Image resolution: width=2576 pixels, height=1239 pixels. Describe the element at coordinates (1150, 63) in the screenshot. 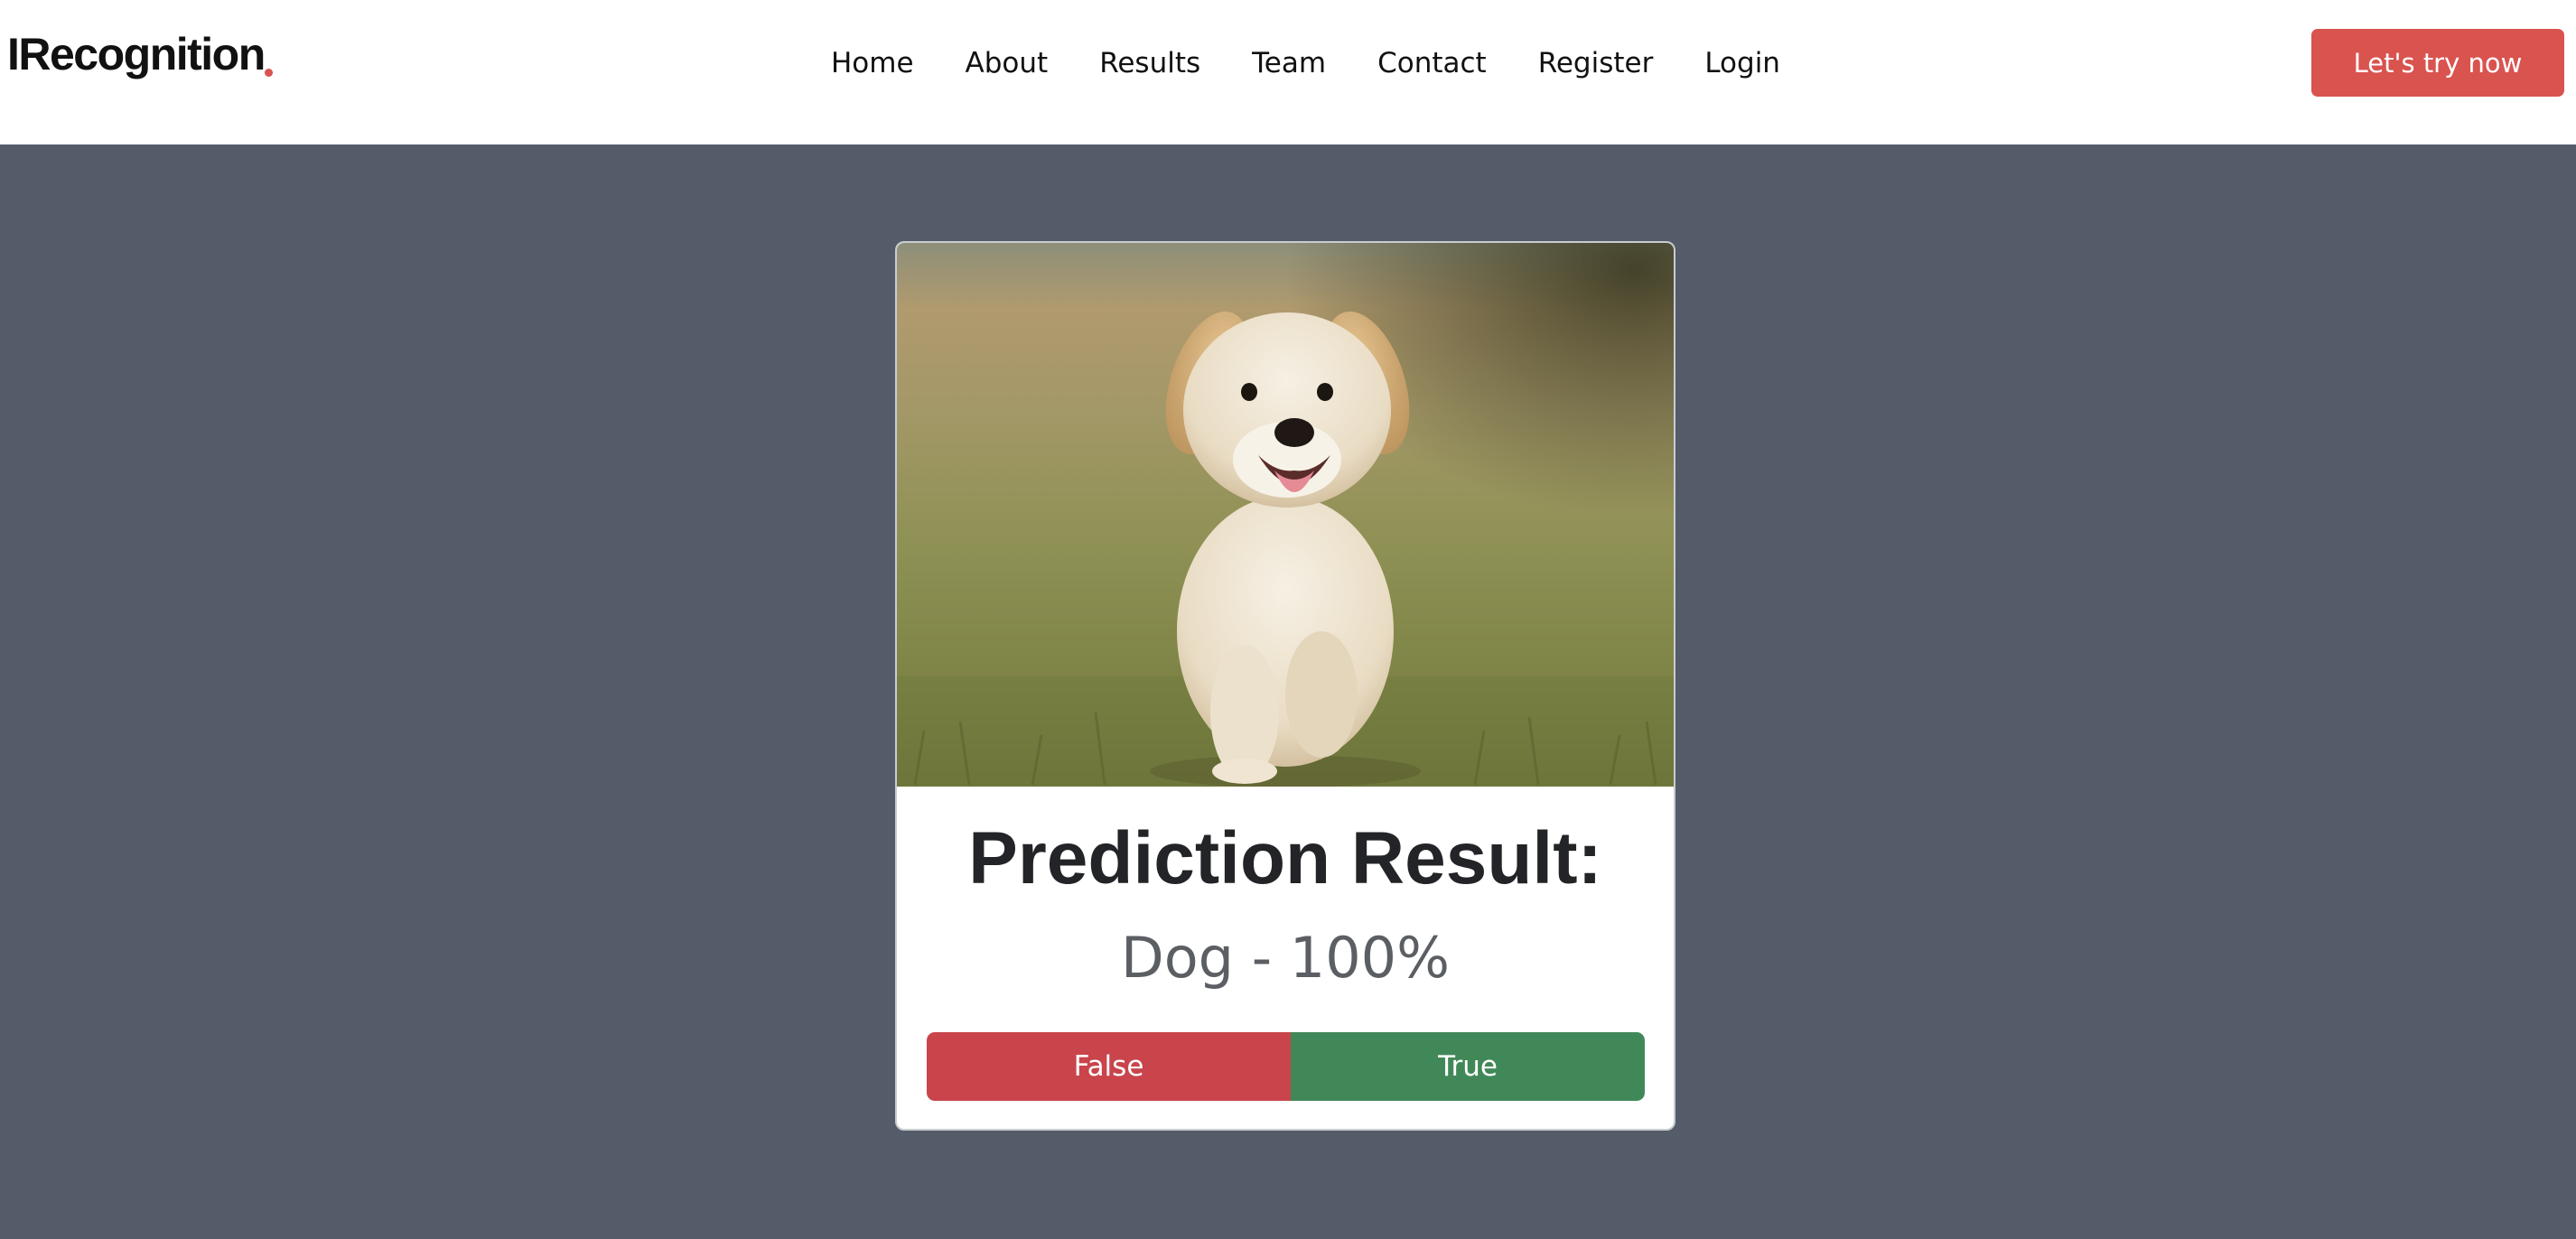

I see `nav-results: Results` at that location.